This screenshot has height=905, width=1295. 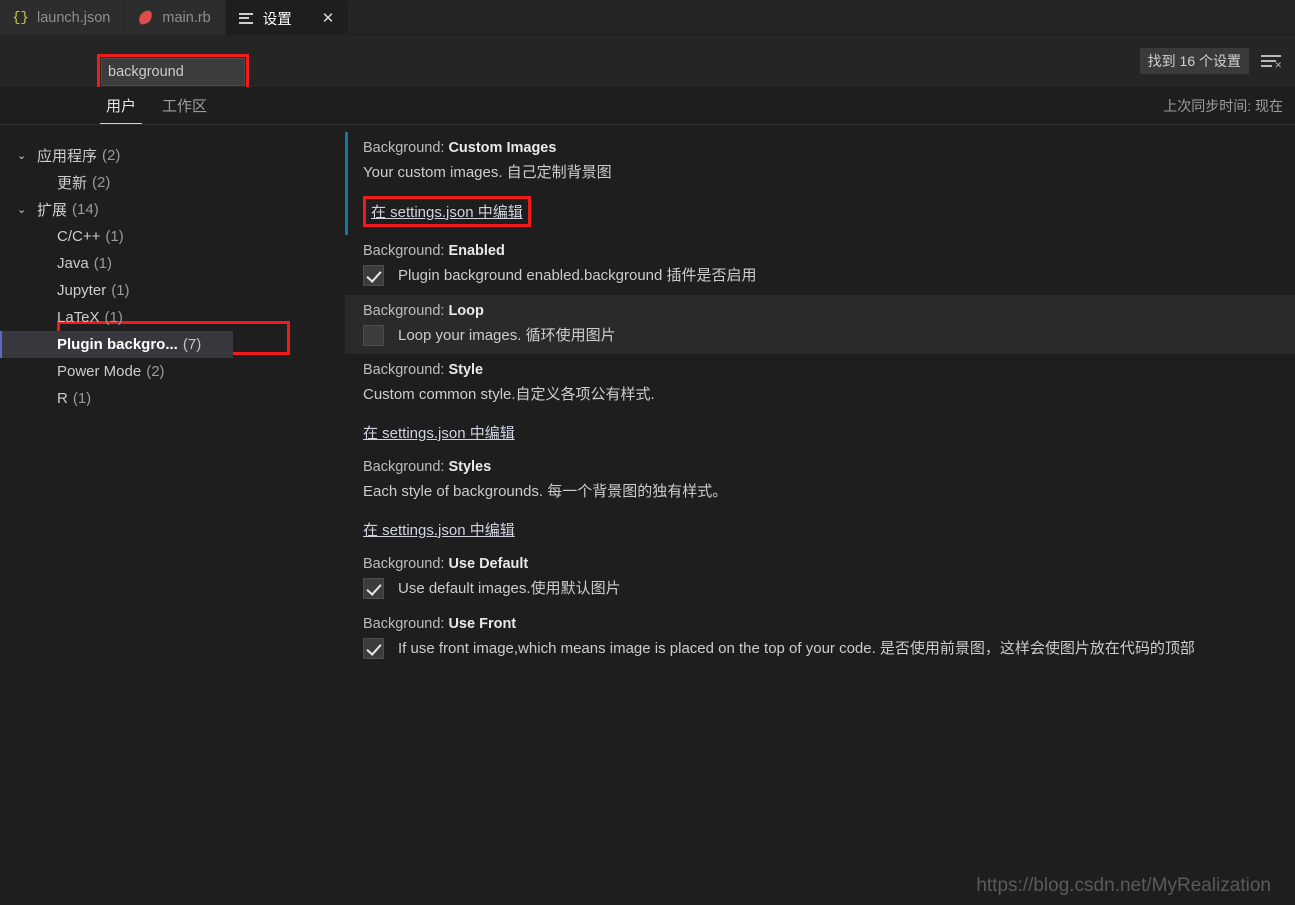 What do you see at coordinates (73, 263) in the screenshot?
I see `toc-item-label: Java` at bounding box center [73, 263].